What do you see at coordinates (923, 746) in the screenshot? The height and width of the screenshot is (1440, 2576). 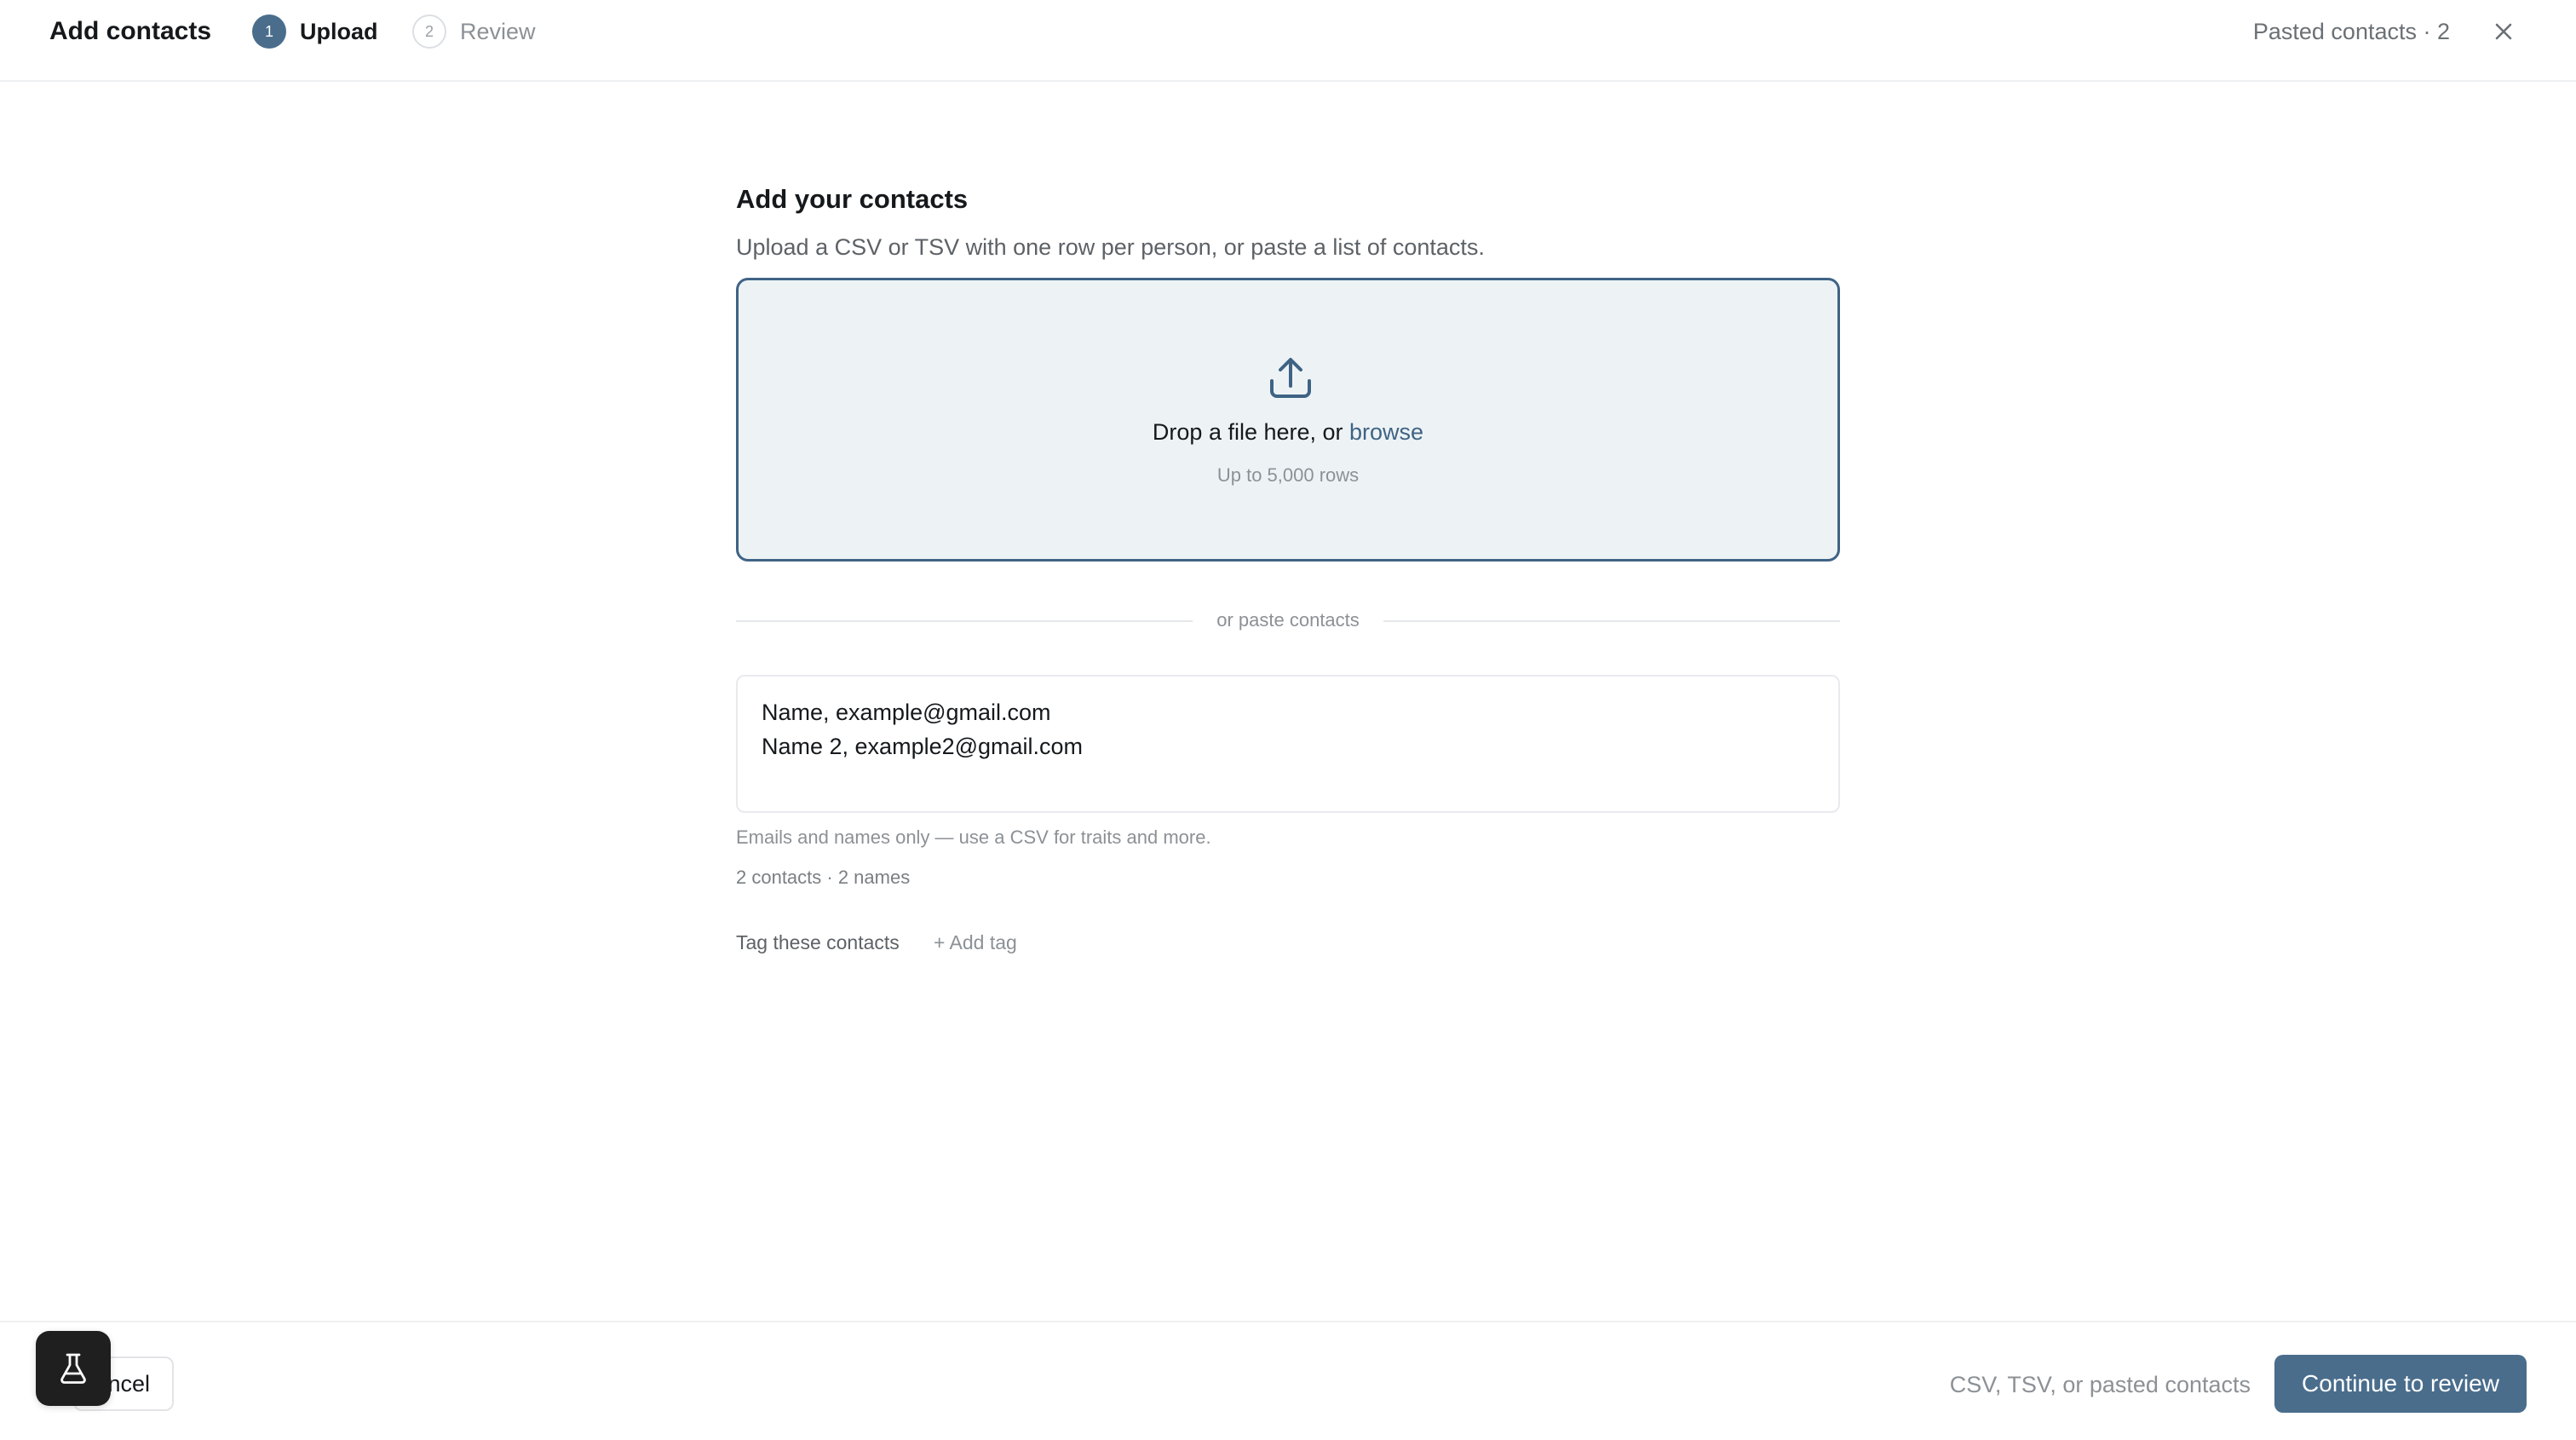 I see `paste-line: Name 2, example2@gmail.com` at bounding box center [923, 746].